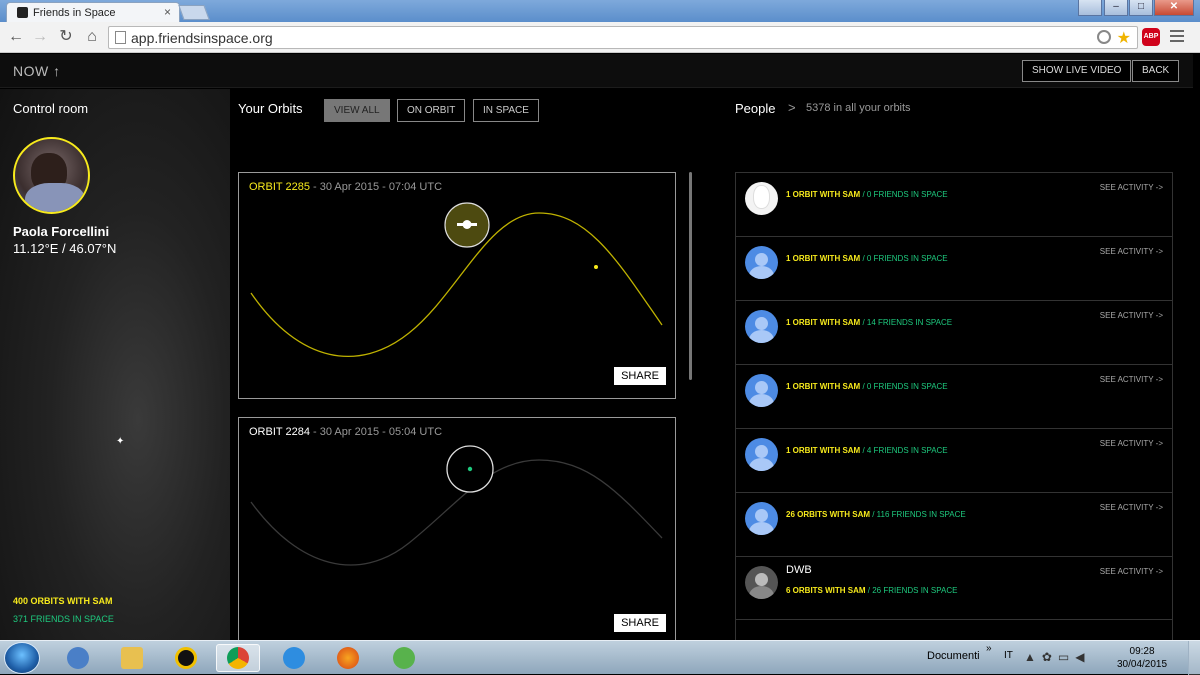  What do you see at coordinates (690, 276) in the screenshot?
I see `orbits-scrollbar` at bounding box center [690, 276].